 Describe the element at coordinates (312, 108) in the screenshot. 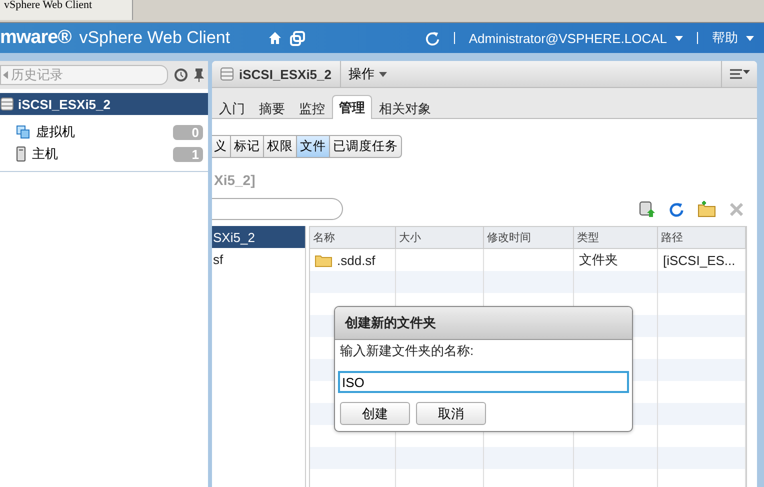

I see `tab: 监控` at that location.